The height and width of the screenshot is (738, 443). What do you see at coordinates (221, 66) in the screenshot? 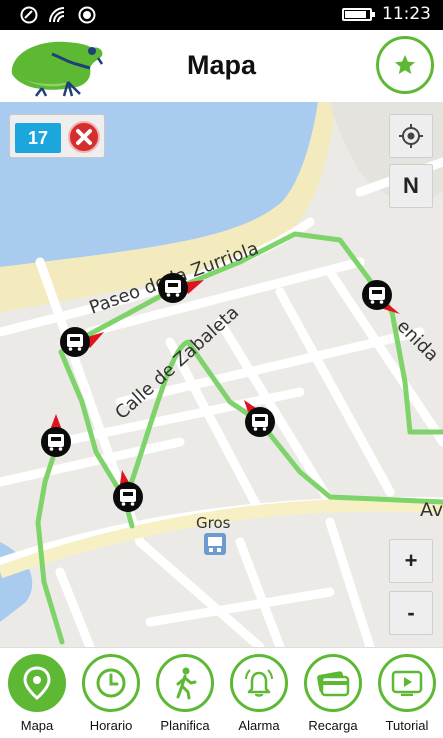
I see `app-header: Mapa` at bounding box center [221, 66].